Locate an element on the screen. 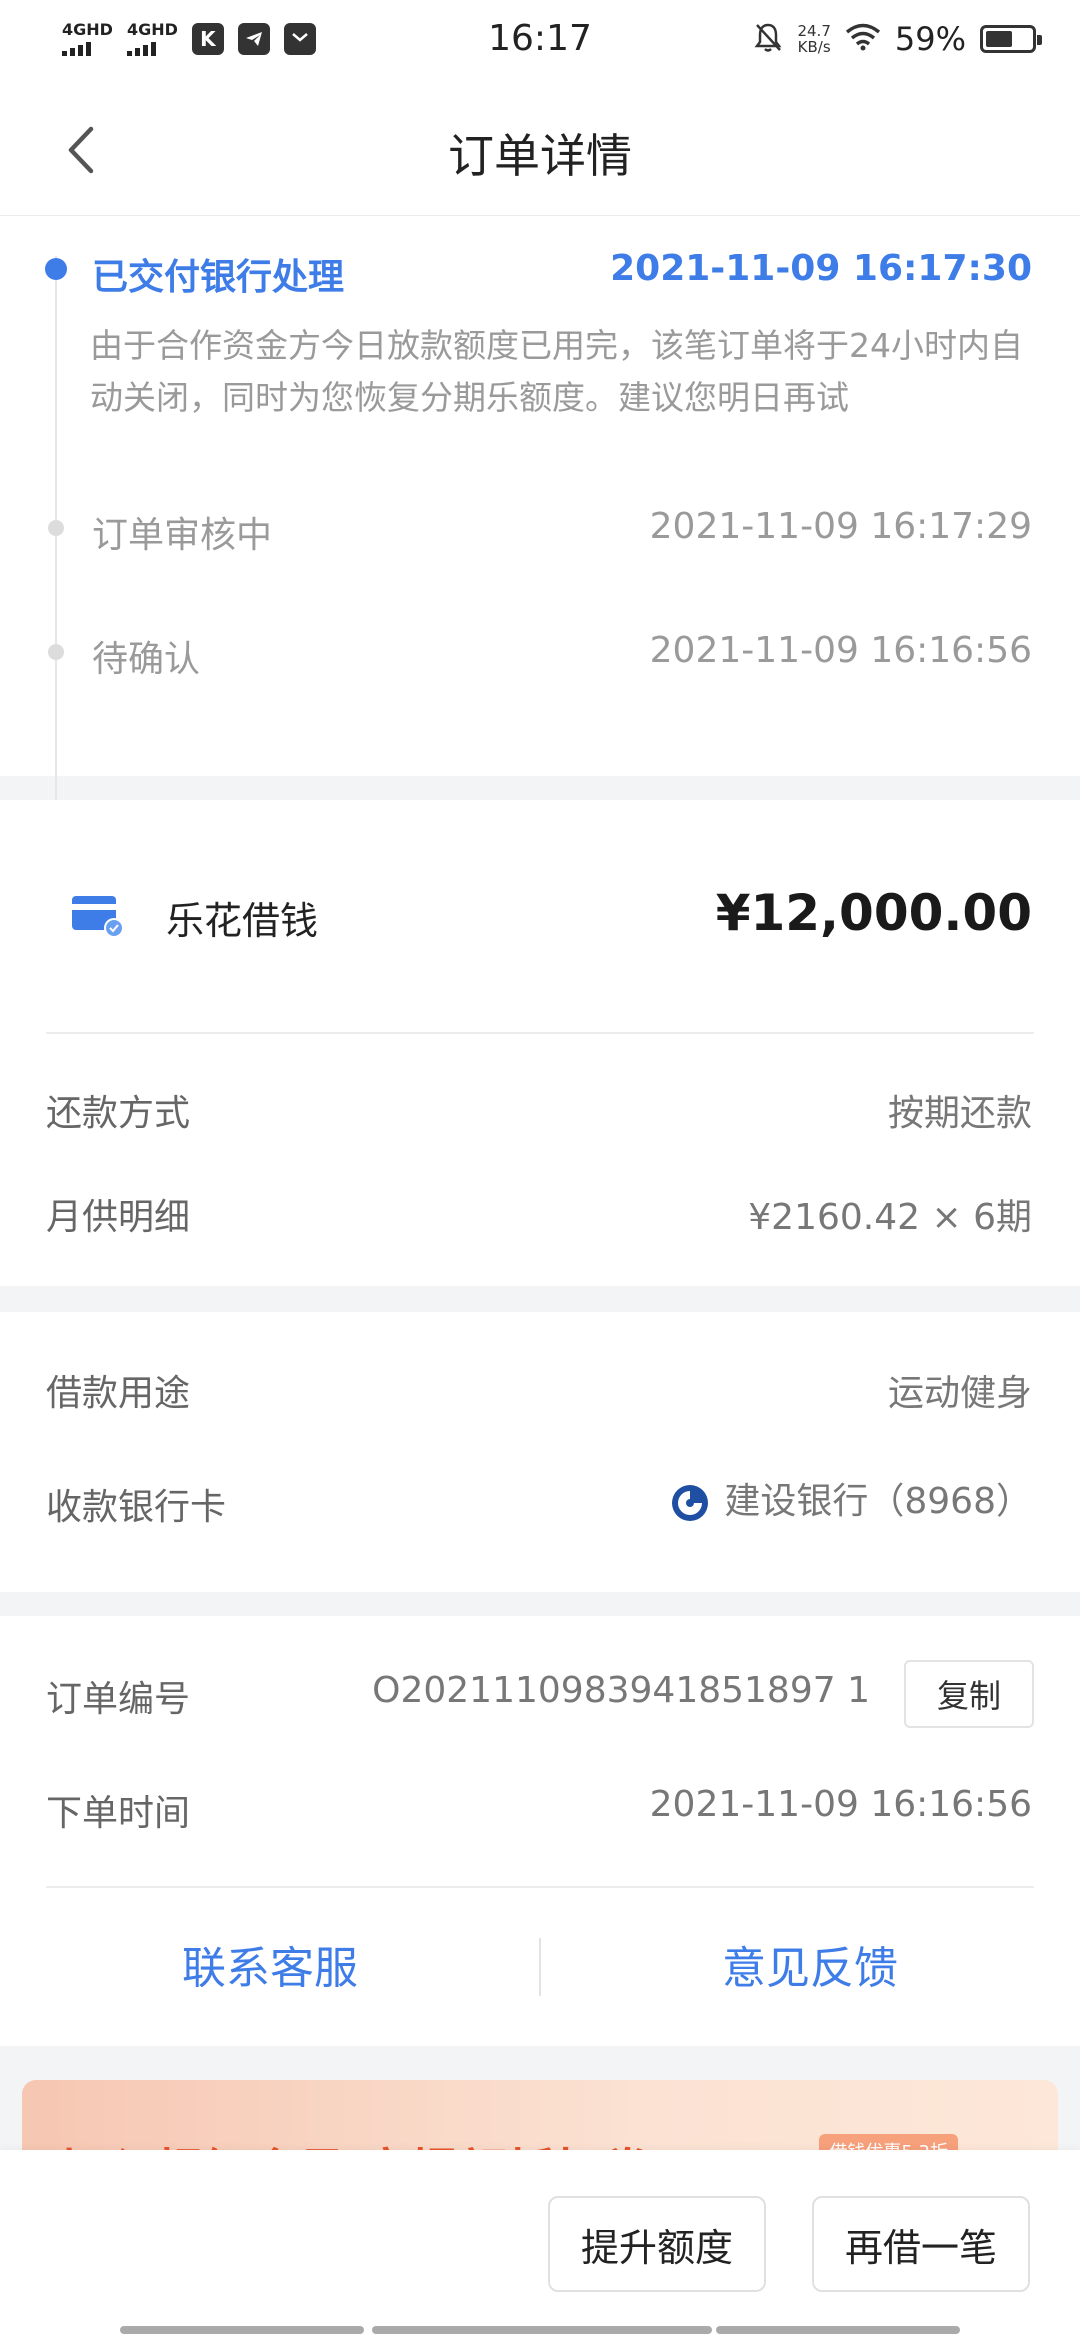  speed-value: 24.7 is located at coordinates (814, 31).